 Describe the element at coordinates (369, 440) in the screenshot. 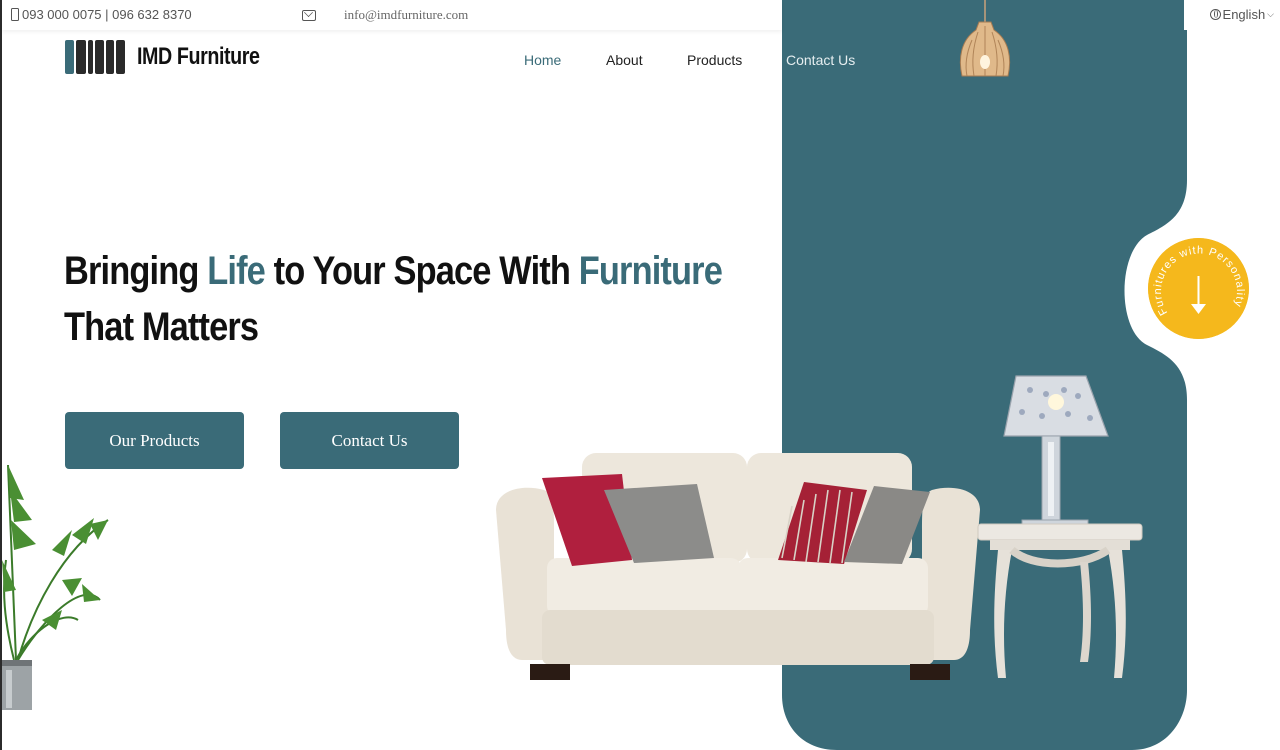

I see `contact-us-button: Contact Us` at that location.